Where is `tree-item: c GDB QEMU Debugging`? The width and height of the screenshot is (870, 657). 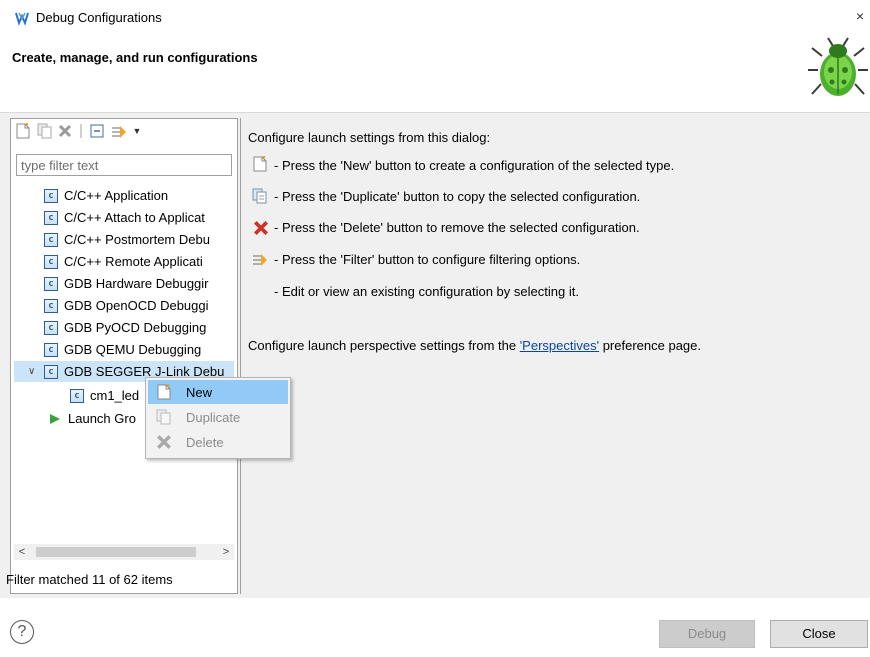 tree-item: c GDB QEMU Debugging is located at coordinates (124, 349).